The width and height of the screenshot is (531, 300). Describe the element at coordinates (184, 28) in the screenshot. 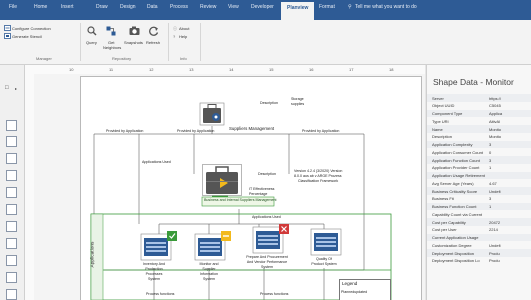

I see `about-button: About` at that location.